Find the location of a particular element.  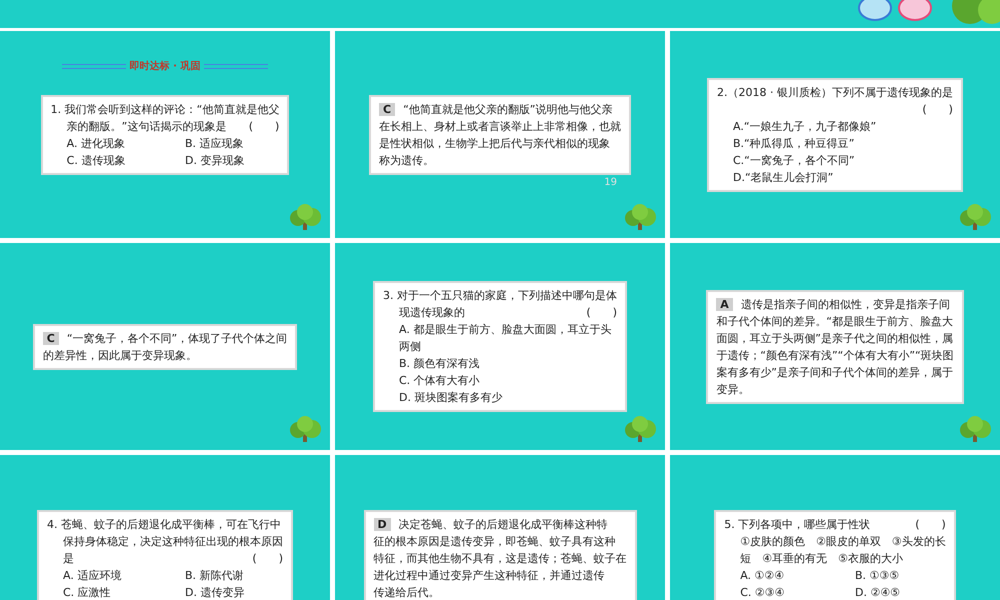

answer-text: 的差异性，因此属于变异现象。 is located at coordinates (119, 356).